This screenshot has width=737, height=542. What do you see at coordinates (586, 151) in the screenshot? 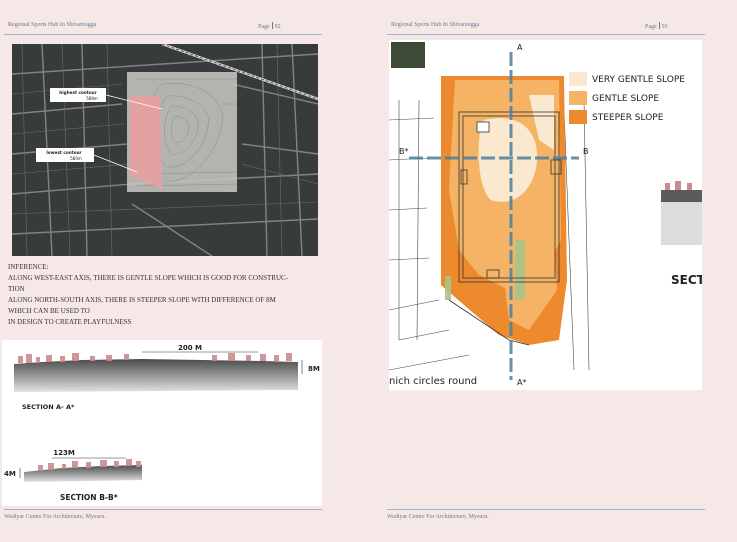
I see `axis-b-label: B` at bounding box center [586, 151].